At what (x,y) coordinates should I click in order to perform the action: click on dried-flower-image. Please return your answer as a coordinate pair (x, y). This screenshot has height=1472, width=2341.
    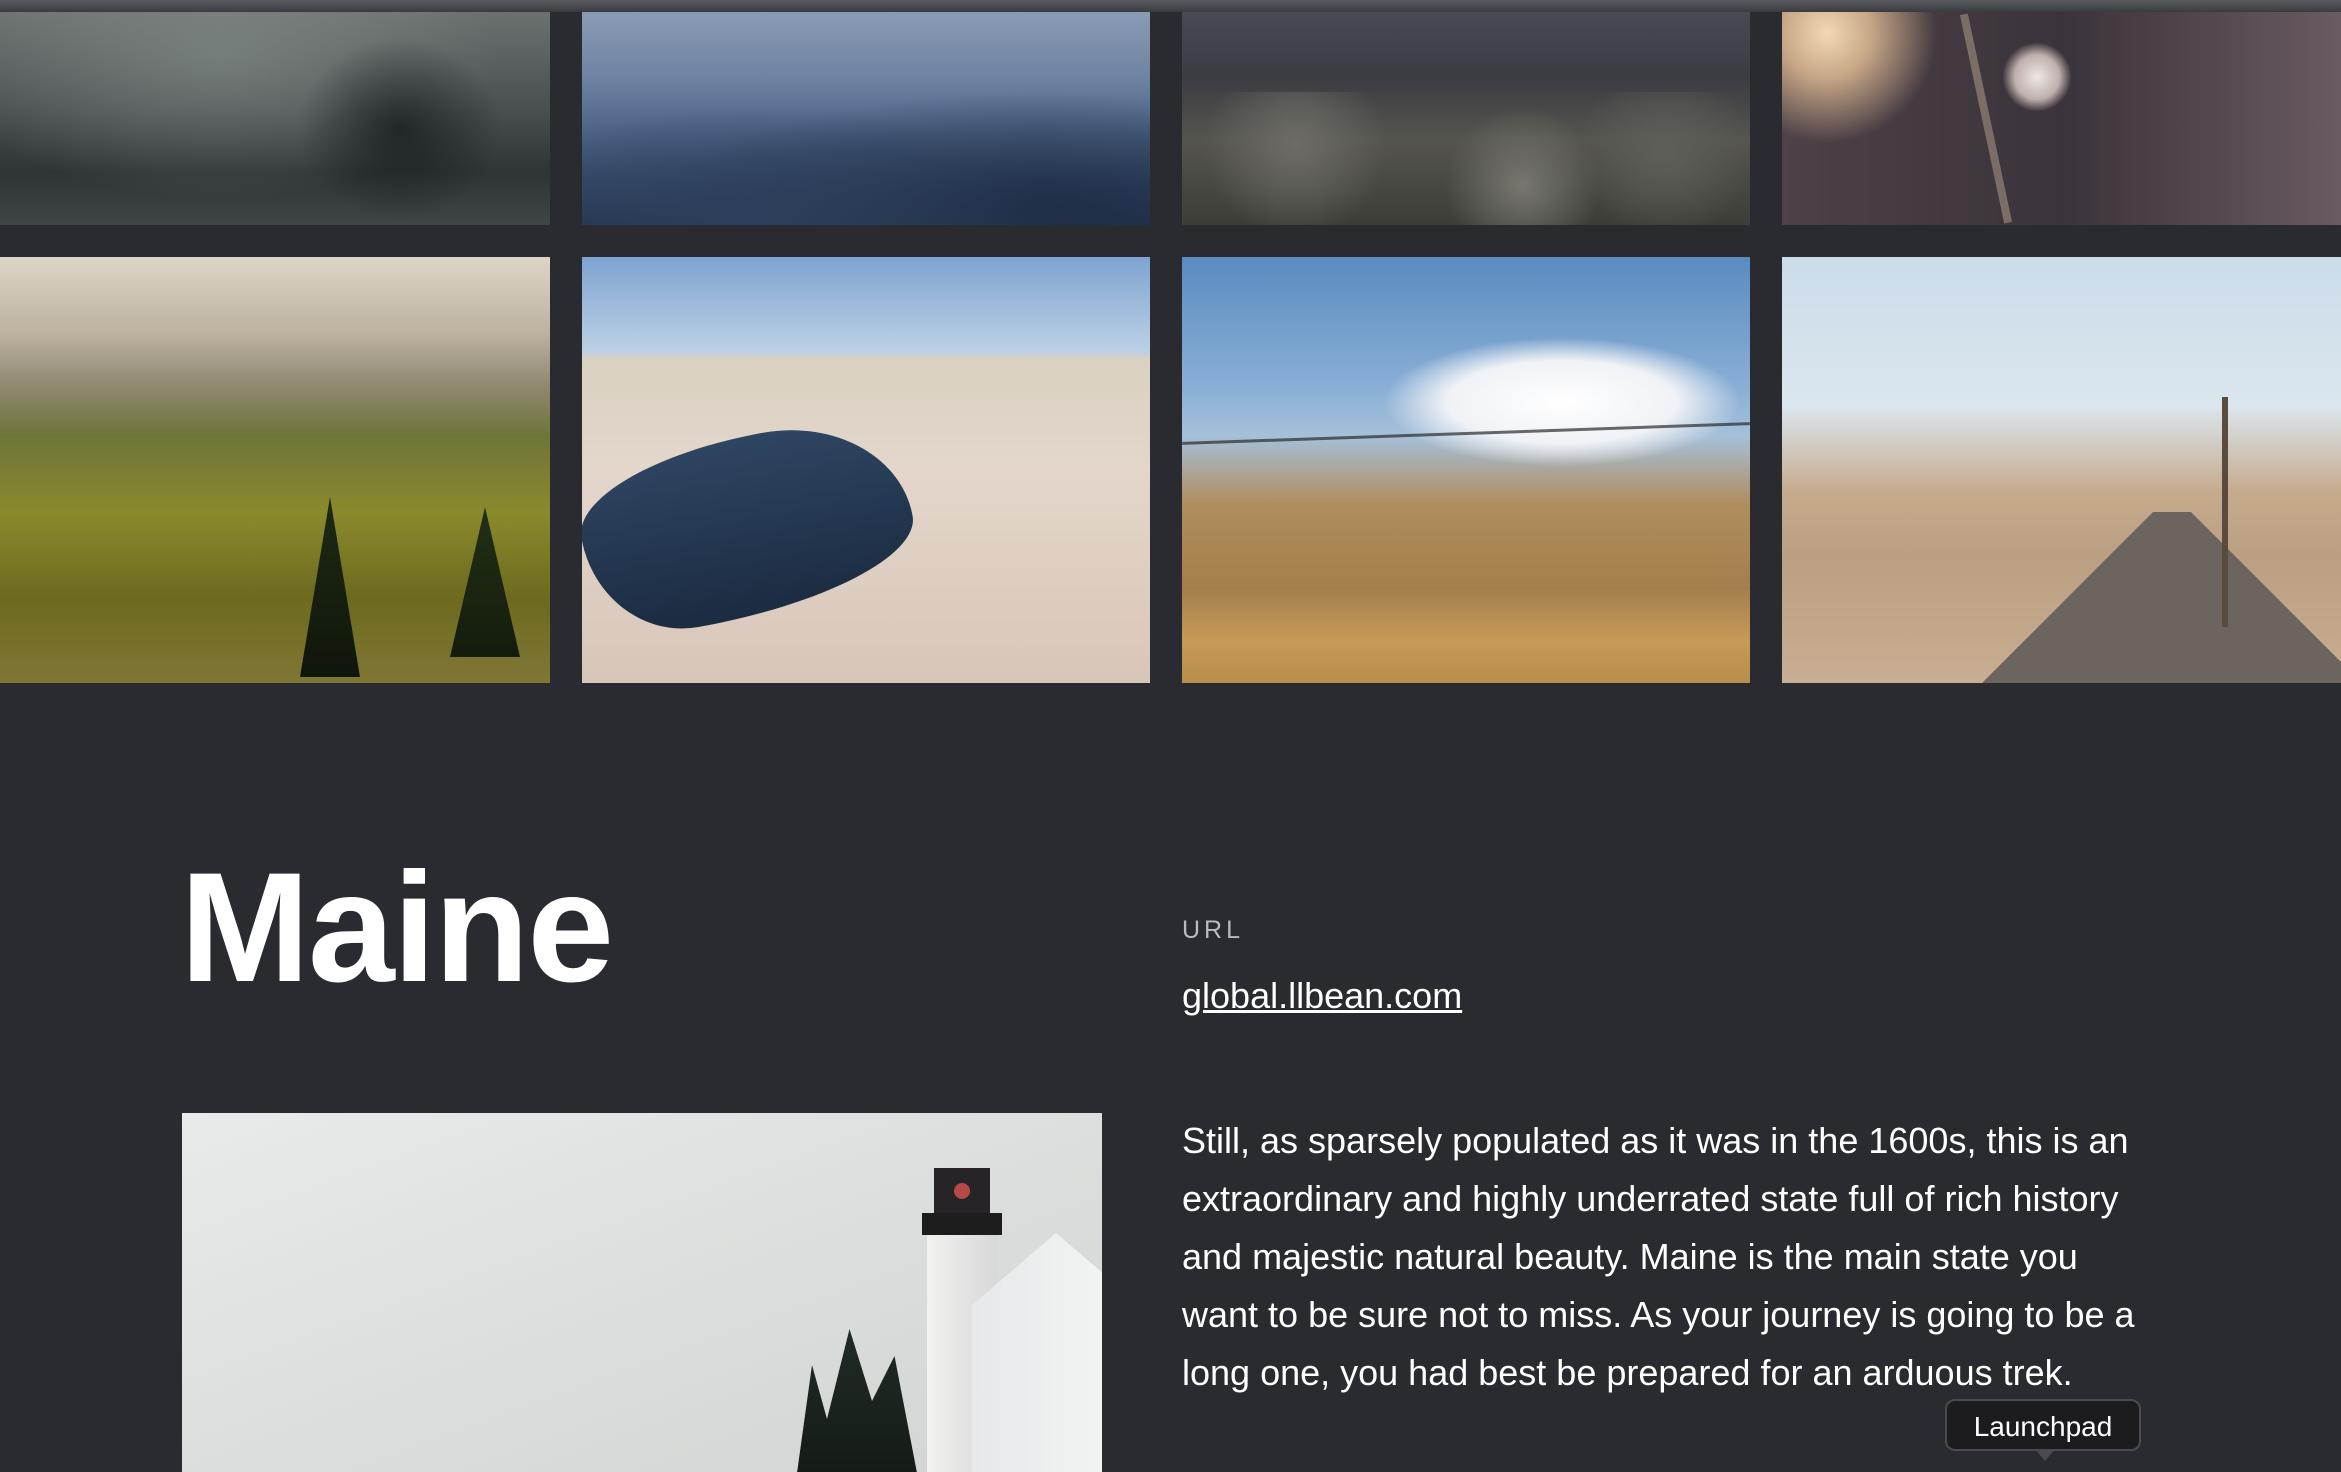
    Looking at the image, I should click on (2061, 118).